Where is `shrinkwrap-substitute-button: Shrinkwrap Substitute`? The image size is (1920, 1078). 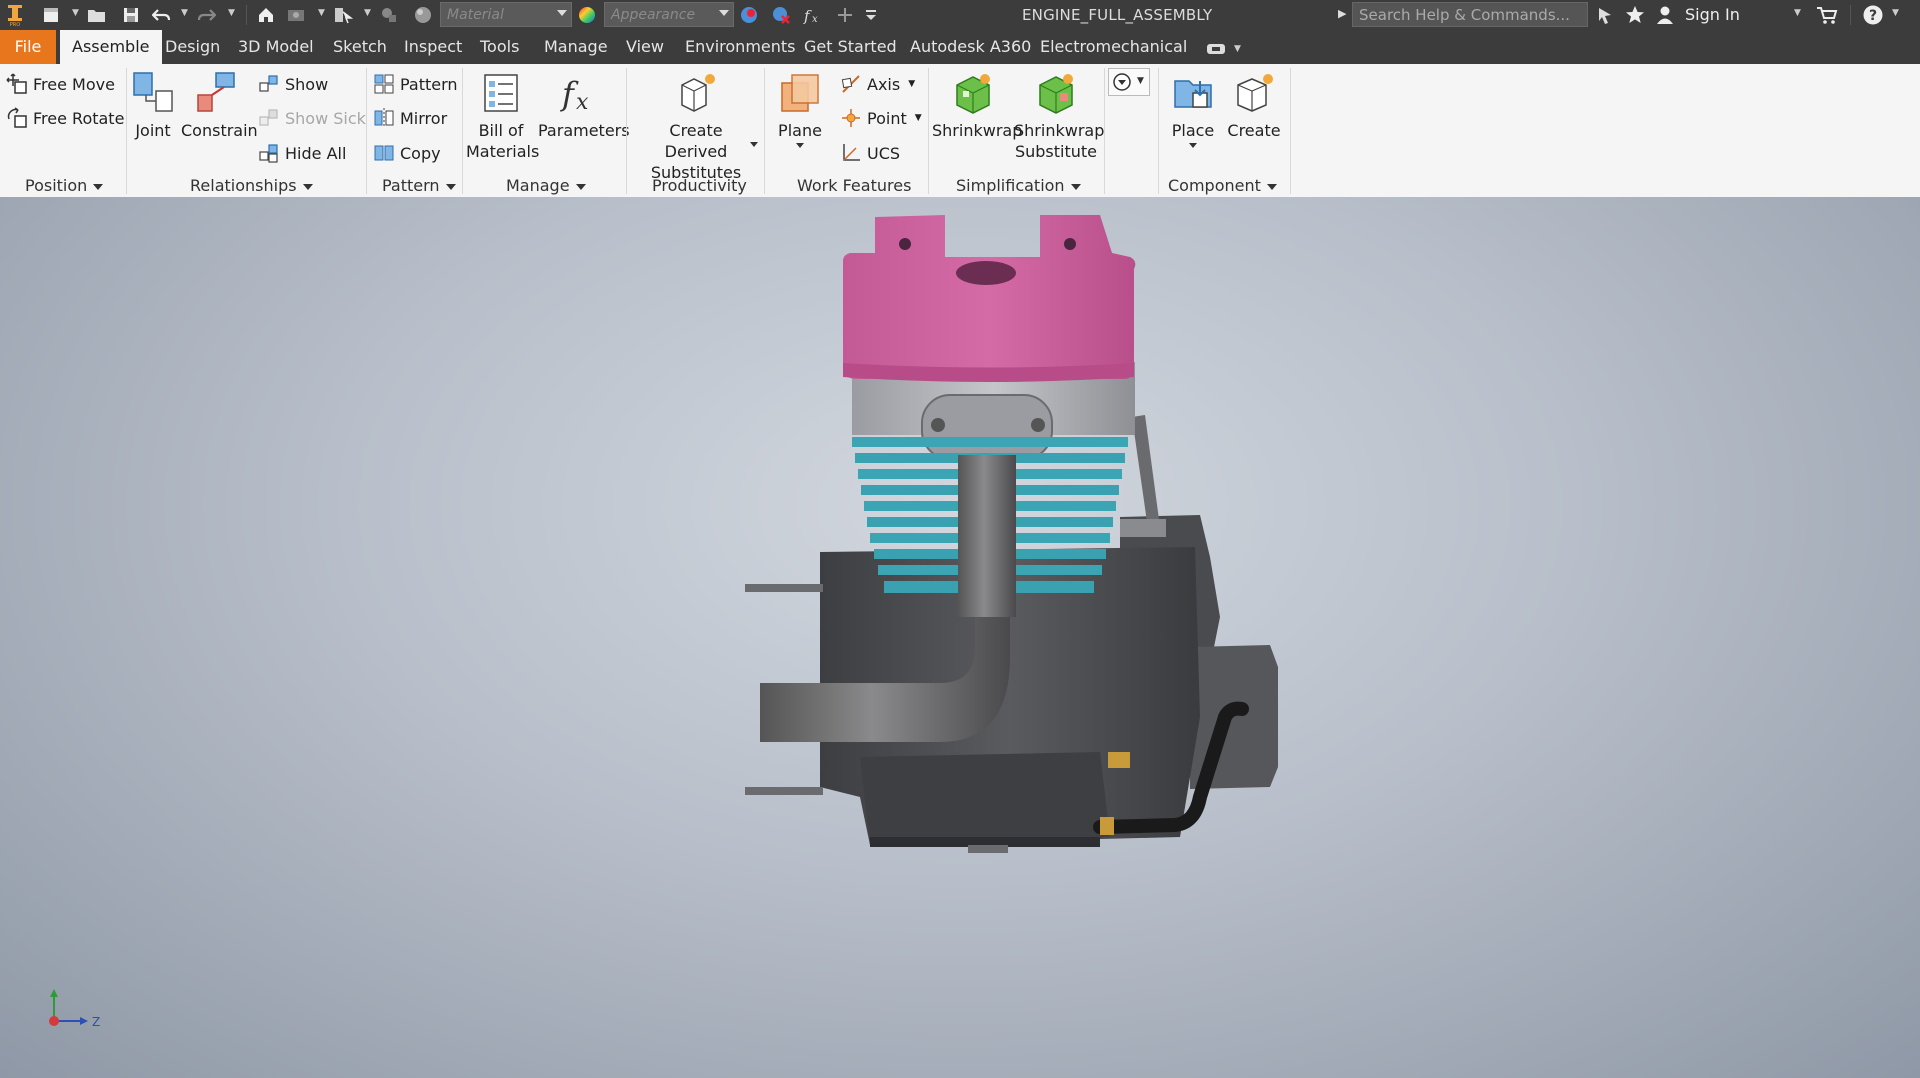 shrinkwrap-substitute-button: Shrinkwrap Substitute is located at coordinates (1059, 116).